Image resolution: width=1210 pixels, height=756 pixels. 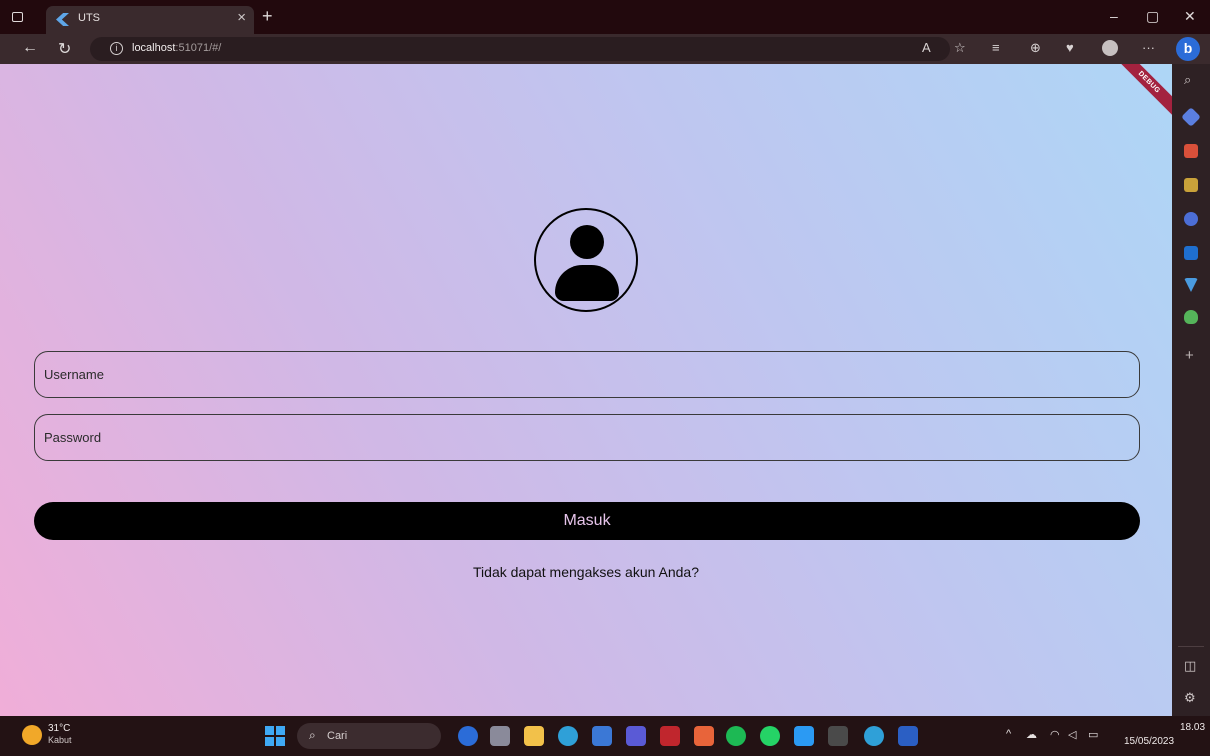 What do you see at coordinates (1152, 16) in the screenshot?
I see `restore-icon: ▢` at bounding box center [1152, 16].